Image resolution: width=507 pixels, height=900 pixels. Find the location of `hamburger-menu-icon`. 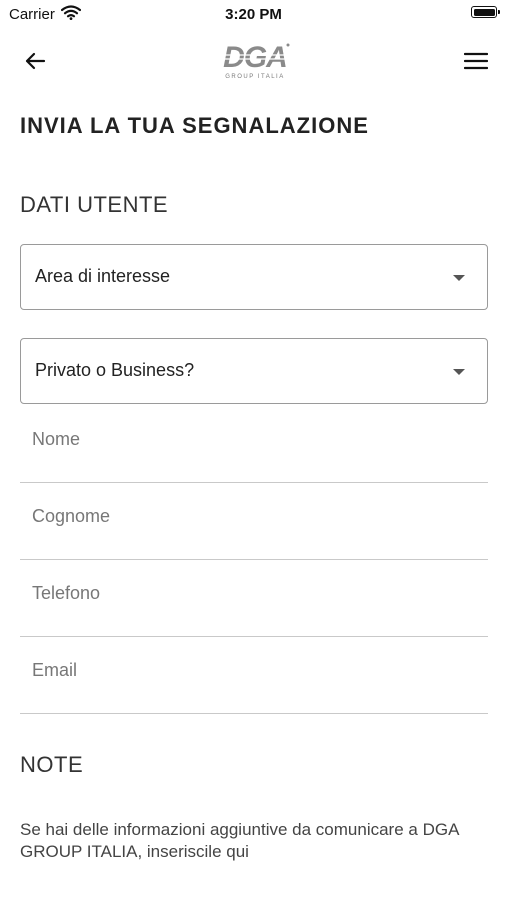

hamburger-menu-icon is located at coordinates (476, 61).